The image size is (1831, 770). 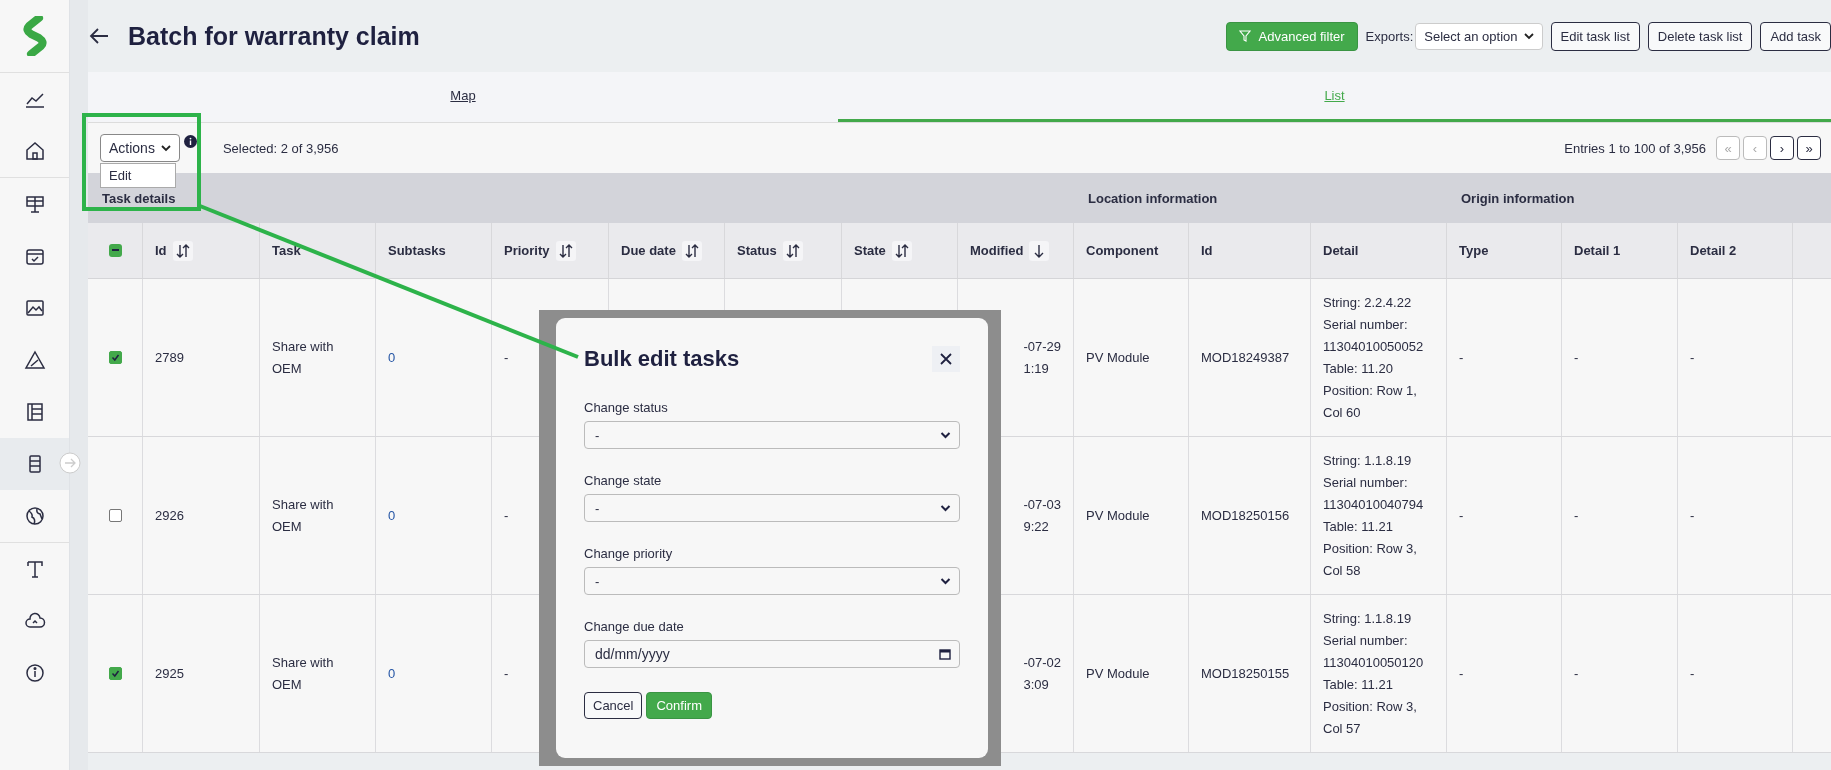 What do you see at coordinates (140, 148) in the screenshot?
I see `actions-select: Actions` at bounding box center [140, 148].